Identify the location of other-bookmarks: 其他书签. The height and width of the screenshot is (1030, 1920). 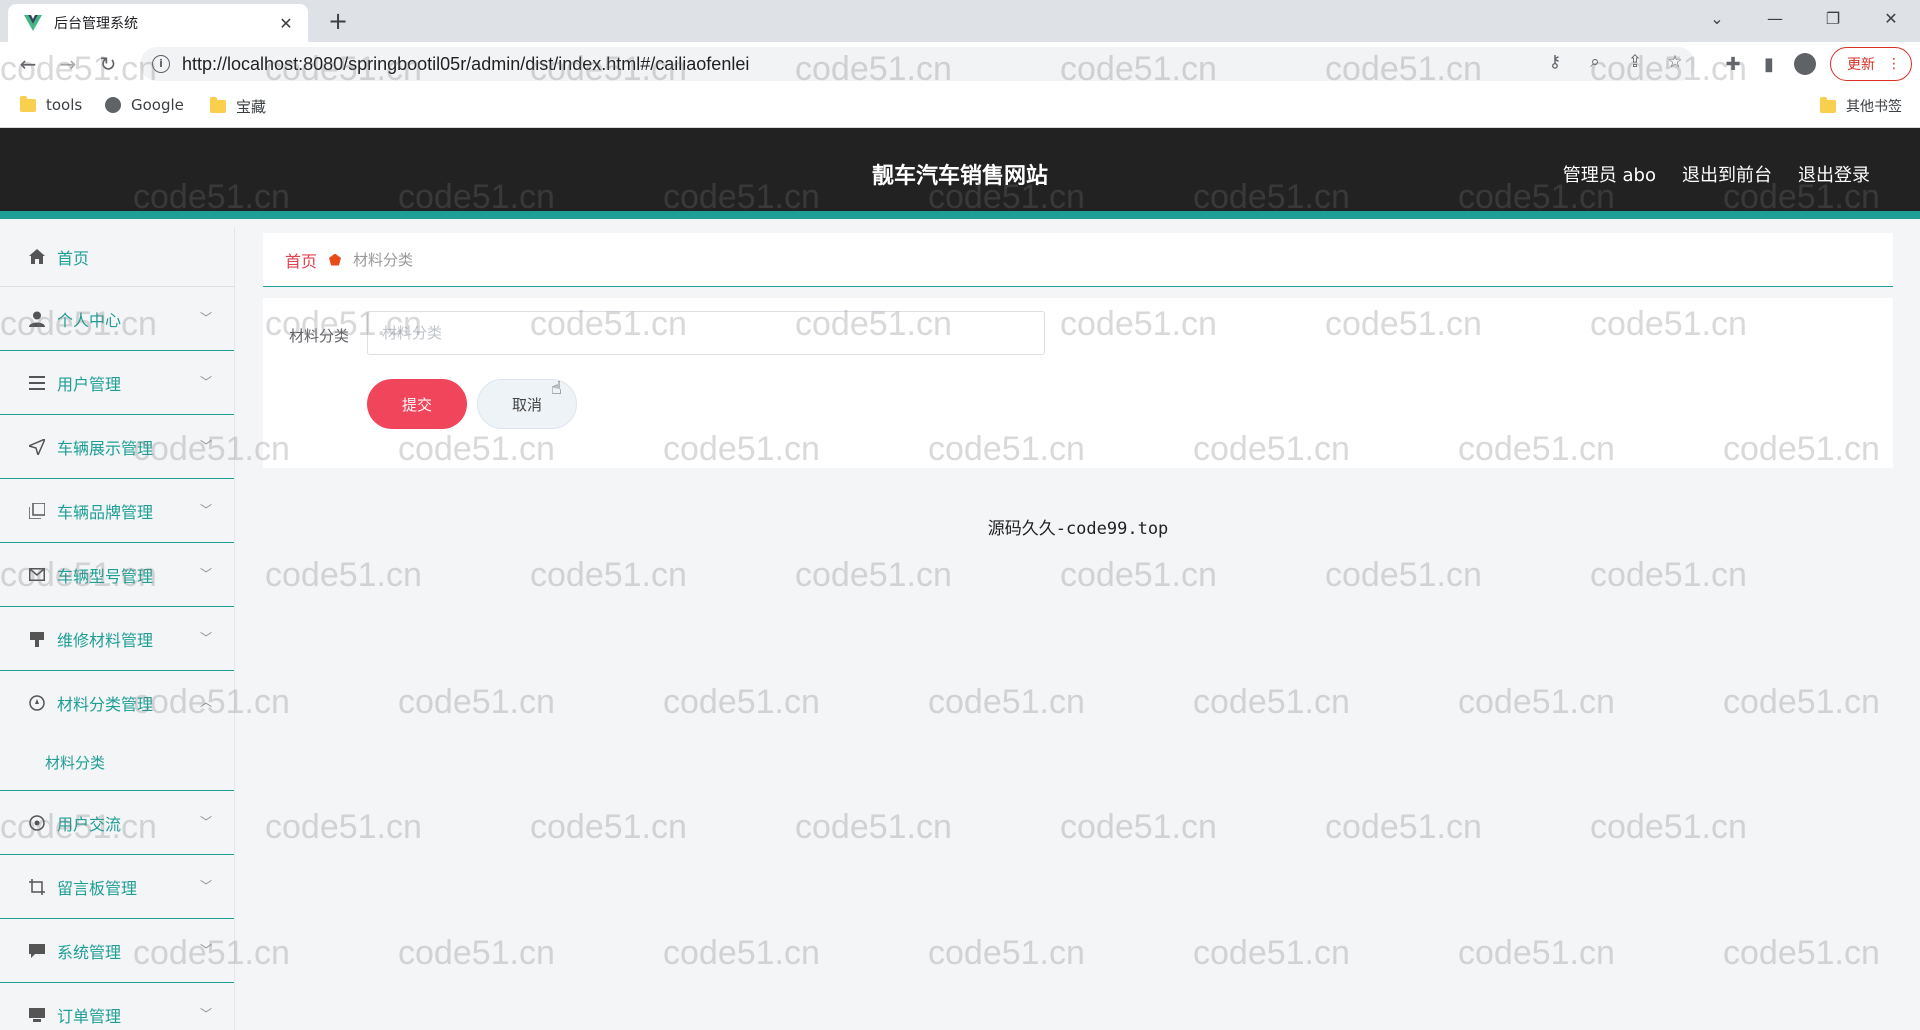
(1861, 106).